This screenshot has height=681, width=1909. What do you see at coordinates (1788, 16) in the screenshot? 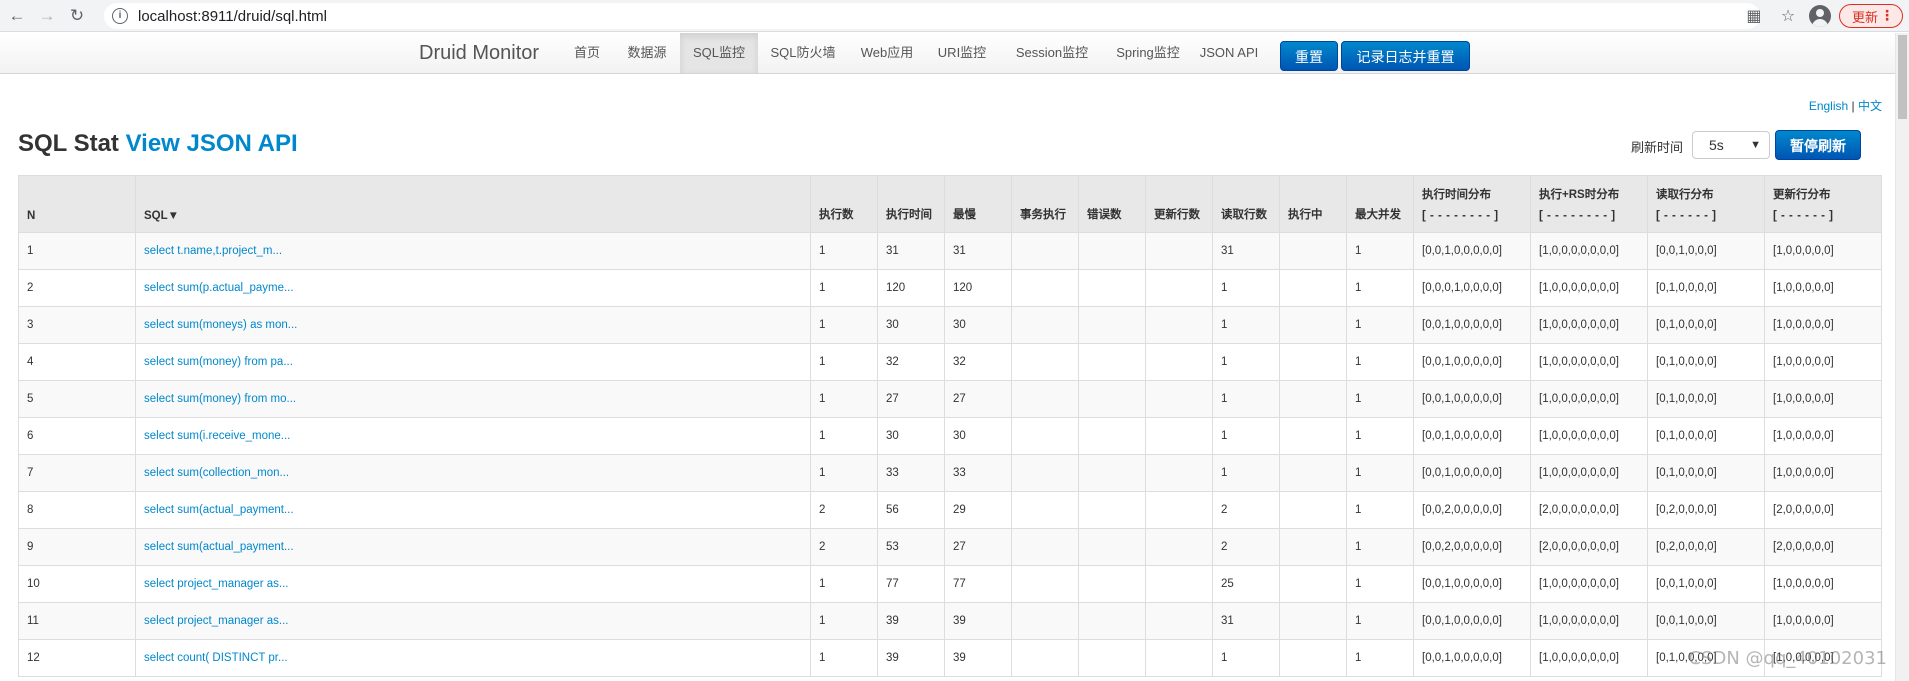
I see `bookmark-star-icon: ☆` at bounding box center [1788, 16].